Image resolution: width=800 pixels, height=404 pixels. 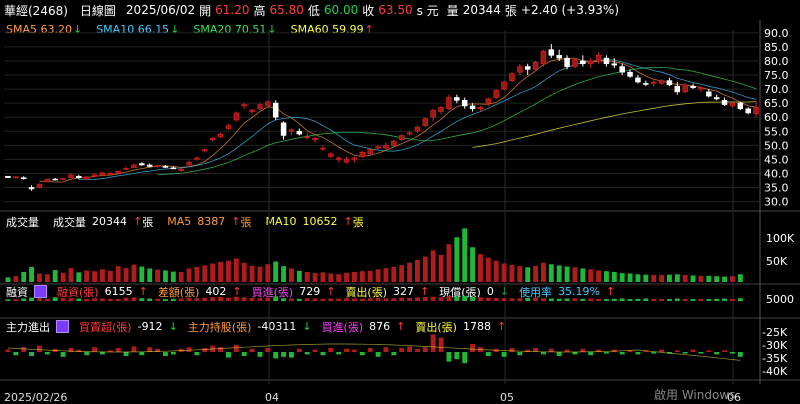 I want to click on price-tick-label: 90.0, so click(x=776, y=33).